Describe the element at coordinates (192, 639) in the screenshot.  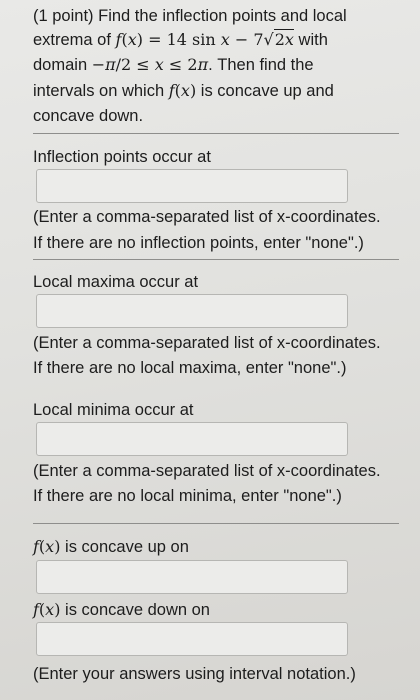
I see `concave-down-answer-field` at that location.